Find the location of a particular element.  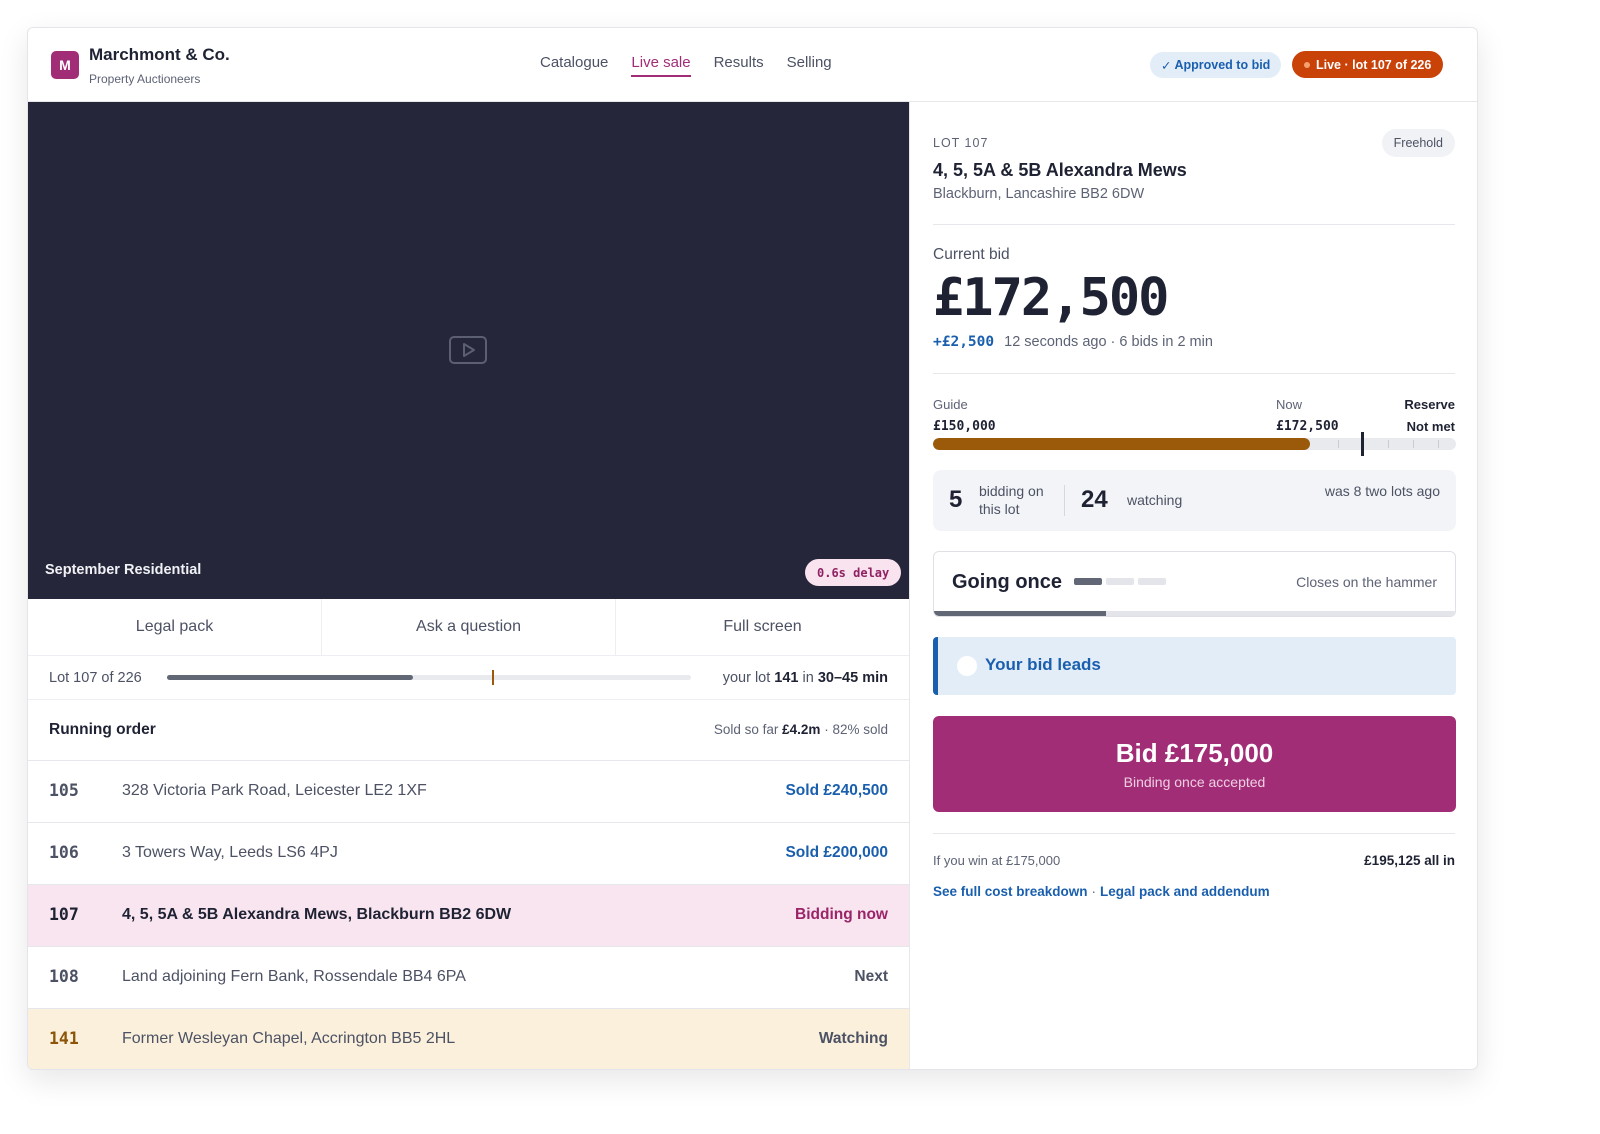

current-bid-label: Current bid is located at coordinates (971, 254).